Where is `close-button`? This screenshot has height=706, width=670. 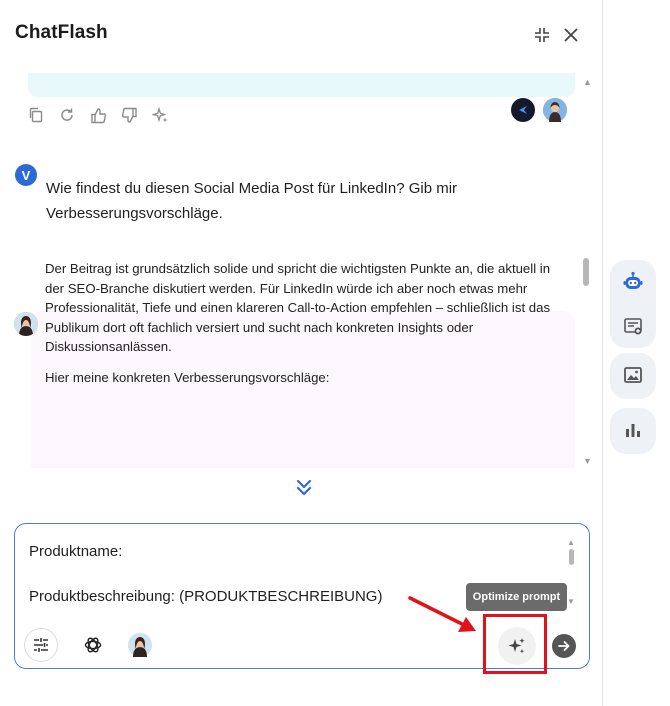
close-button is located at coordinates (571, 35).